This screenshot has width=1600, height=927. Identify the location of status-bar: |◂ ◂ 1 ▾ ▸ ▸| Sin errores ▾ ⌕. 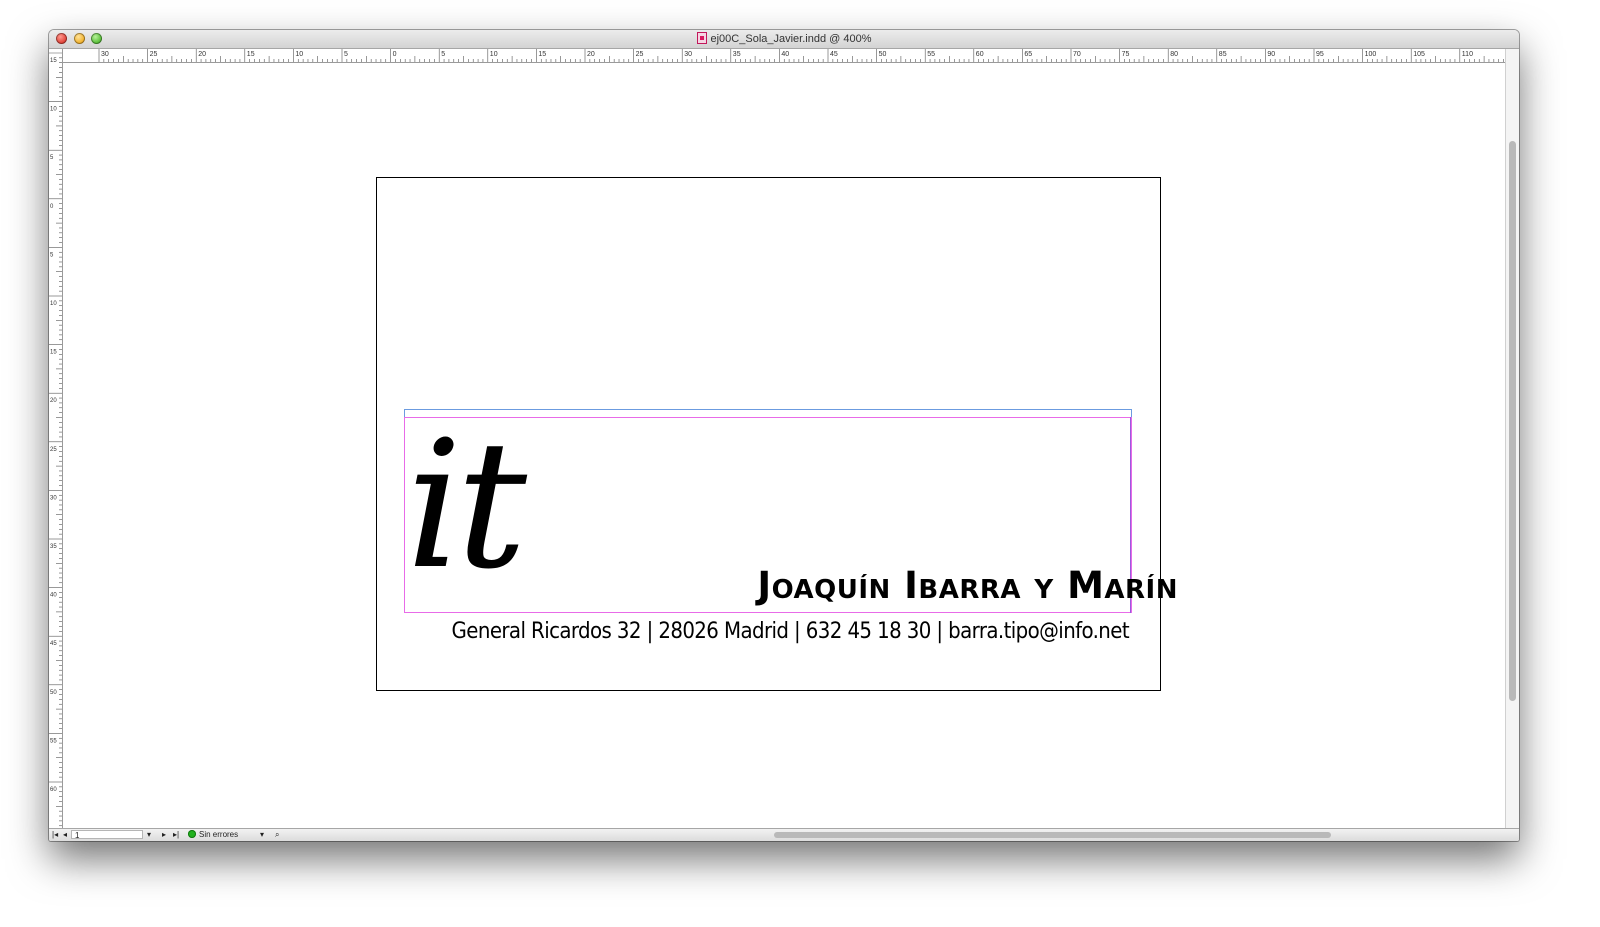
(784, 834).